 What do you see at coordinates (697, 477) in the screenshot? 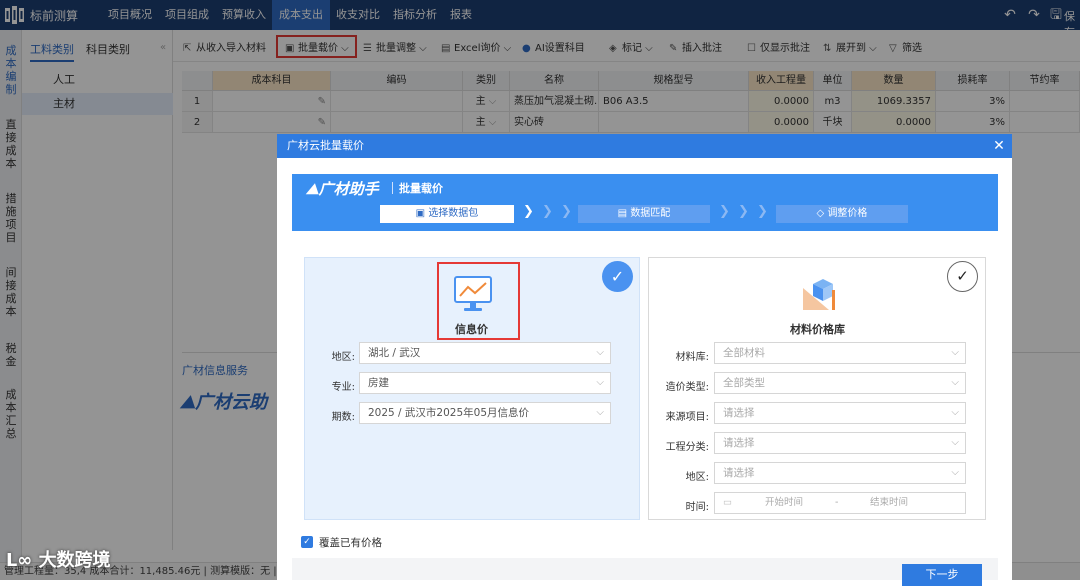
I see `label-area: 地区:` at bounding box center [697, 477].